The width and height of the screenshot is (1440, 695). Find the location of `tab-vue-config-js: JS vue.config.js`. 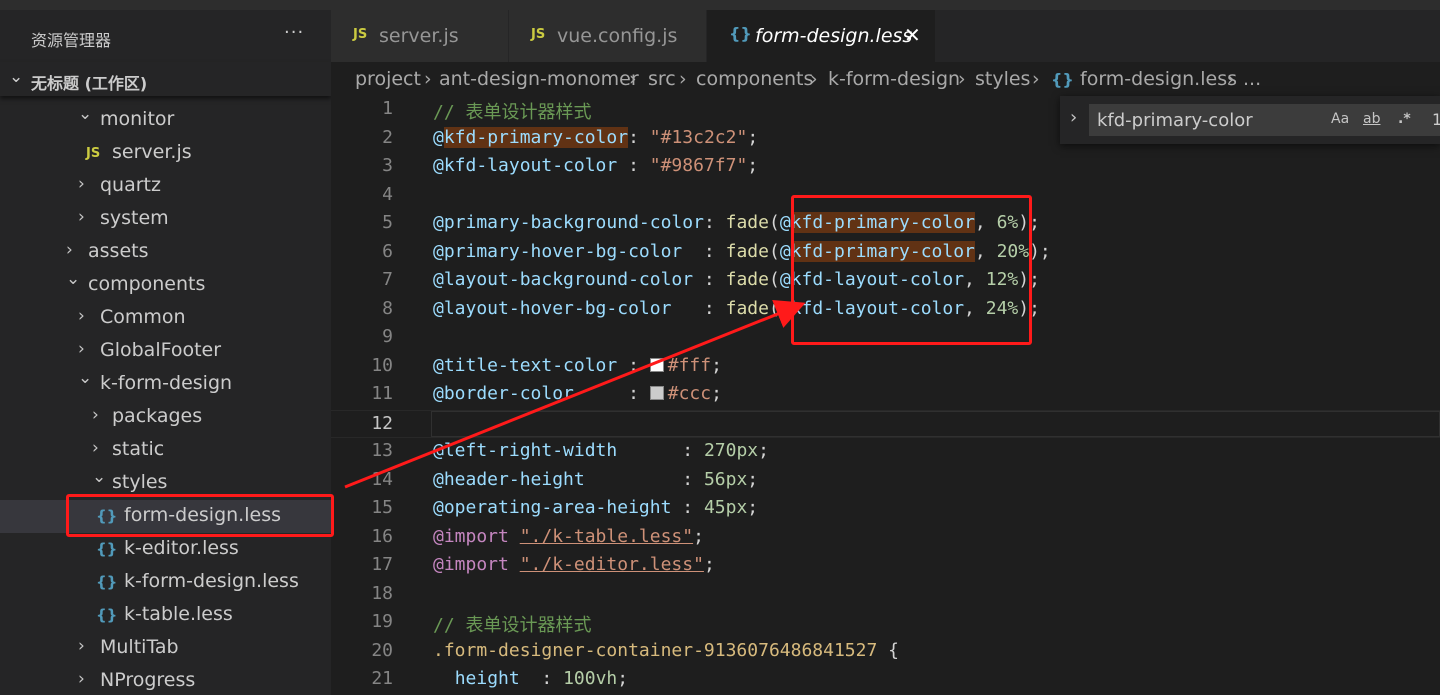

tab-vue-config-js: JS vue.config.js is located at coordinates (608, 36).